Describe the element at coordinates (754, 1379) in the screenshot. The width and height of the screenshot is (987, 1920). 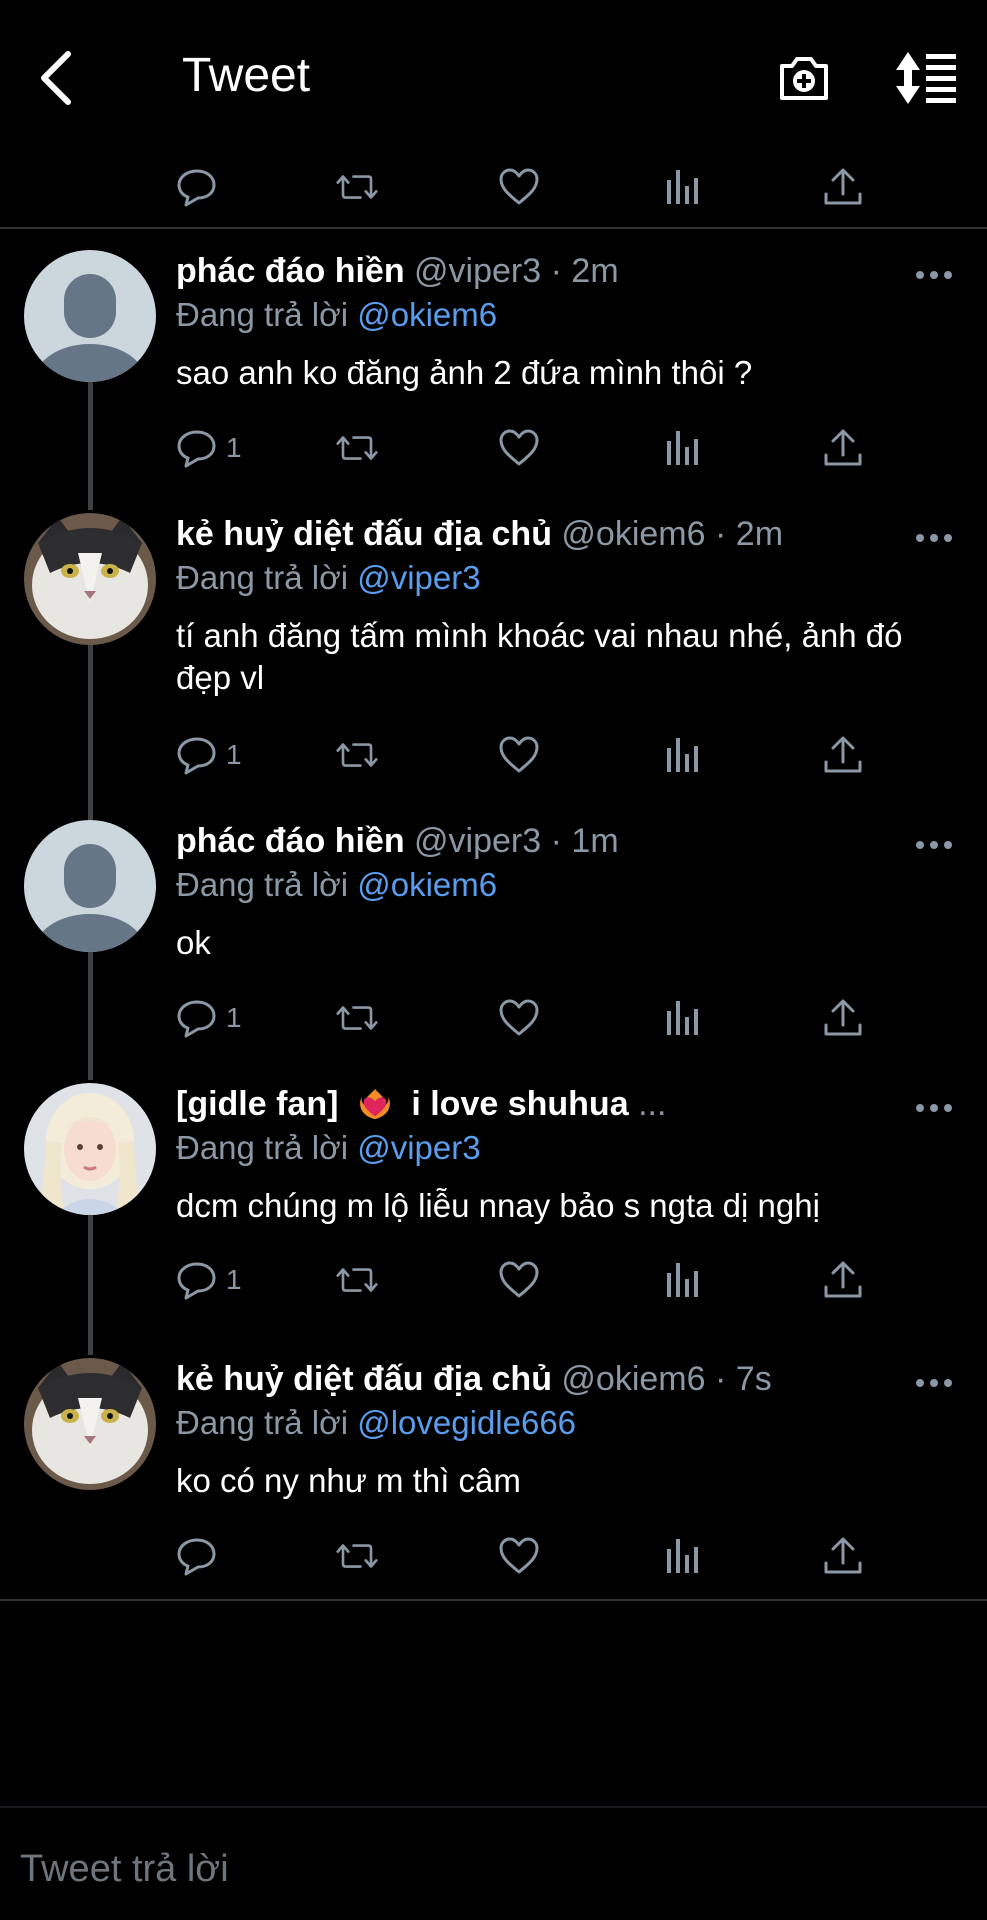
I see `timestamp: 7s` at that location.